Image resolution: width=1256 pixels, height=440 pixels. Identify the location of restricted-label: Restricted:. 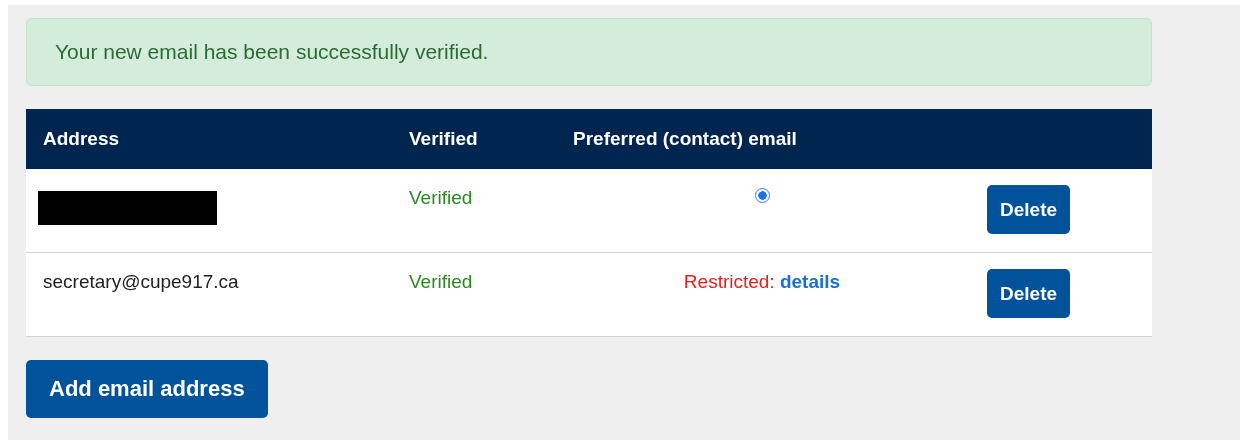
(729, 281).